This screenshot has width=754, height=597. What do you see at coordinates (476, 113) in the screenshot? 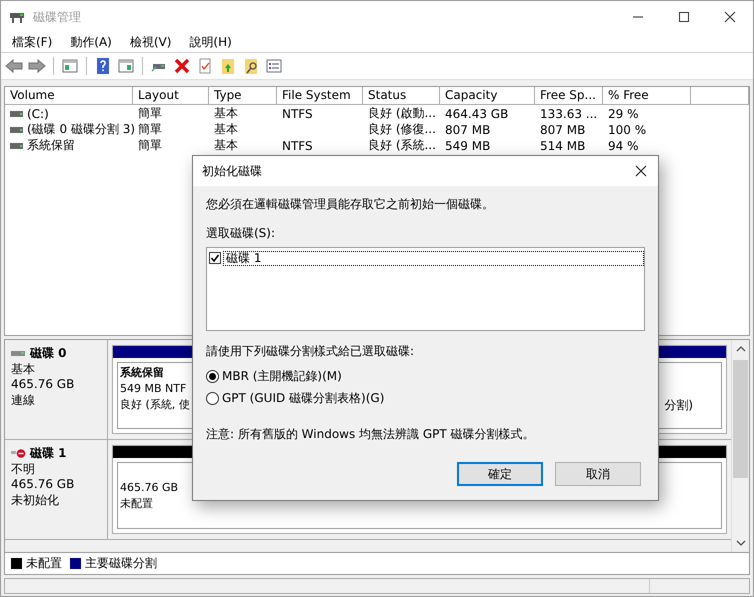
I see `table-cell: 464.43 GB` at bounding box center [476, 113].